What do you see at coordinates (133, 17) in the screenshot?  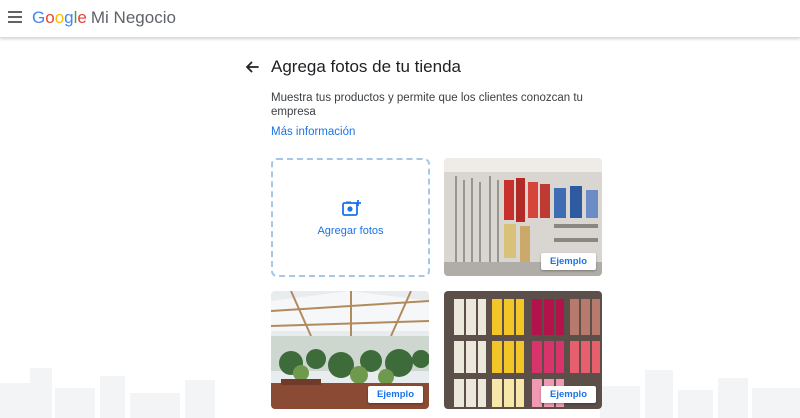 I see `product-name: Mi Negocio` at bounding box center [133, 17].